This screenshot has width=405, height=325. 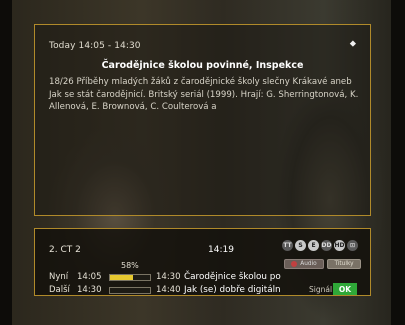 What do you see at coordinates (345, 289) in the screenshot?
I see `signal-status-badge: OK` at bounding box center [345, 289].